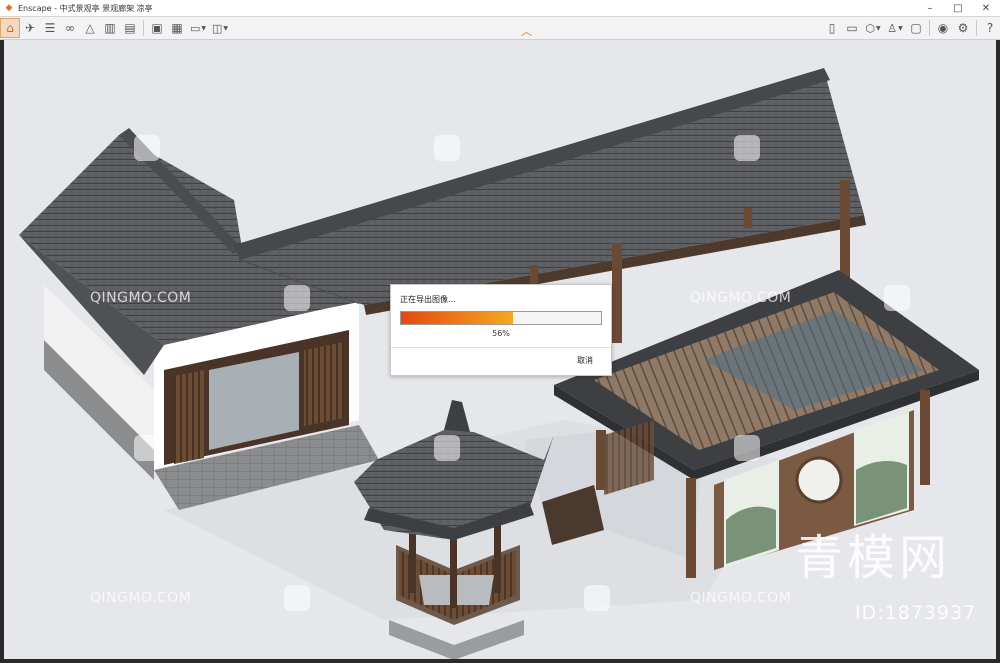 The height and width of the screenshot is (663, 1000). What do you see at coordinates (976, 28) in the screenshot?
I see `toolbar-divider-help` at bounding box center [976, 28].